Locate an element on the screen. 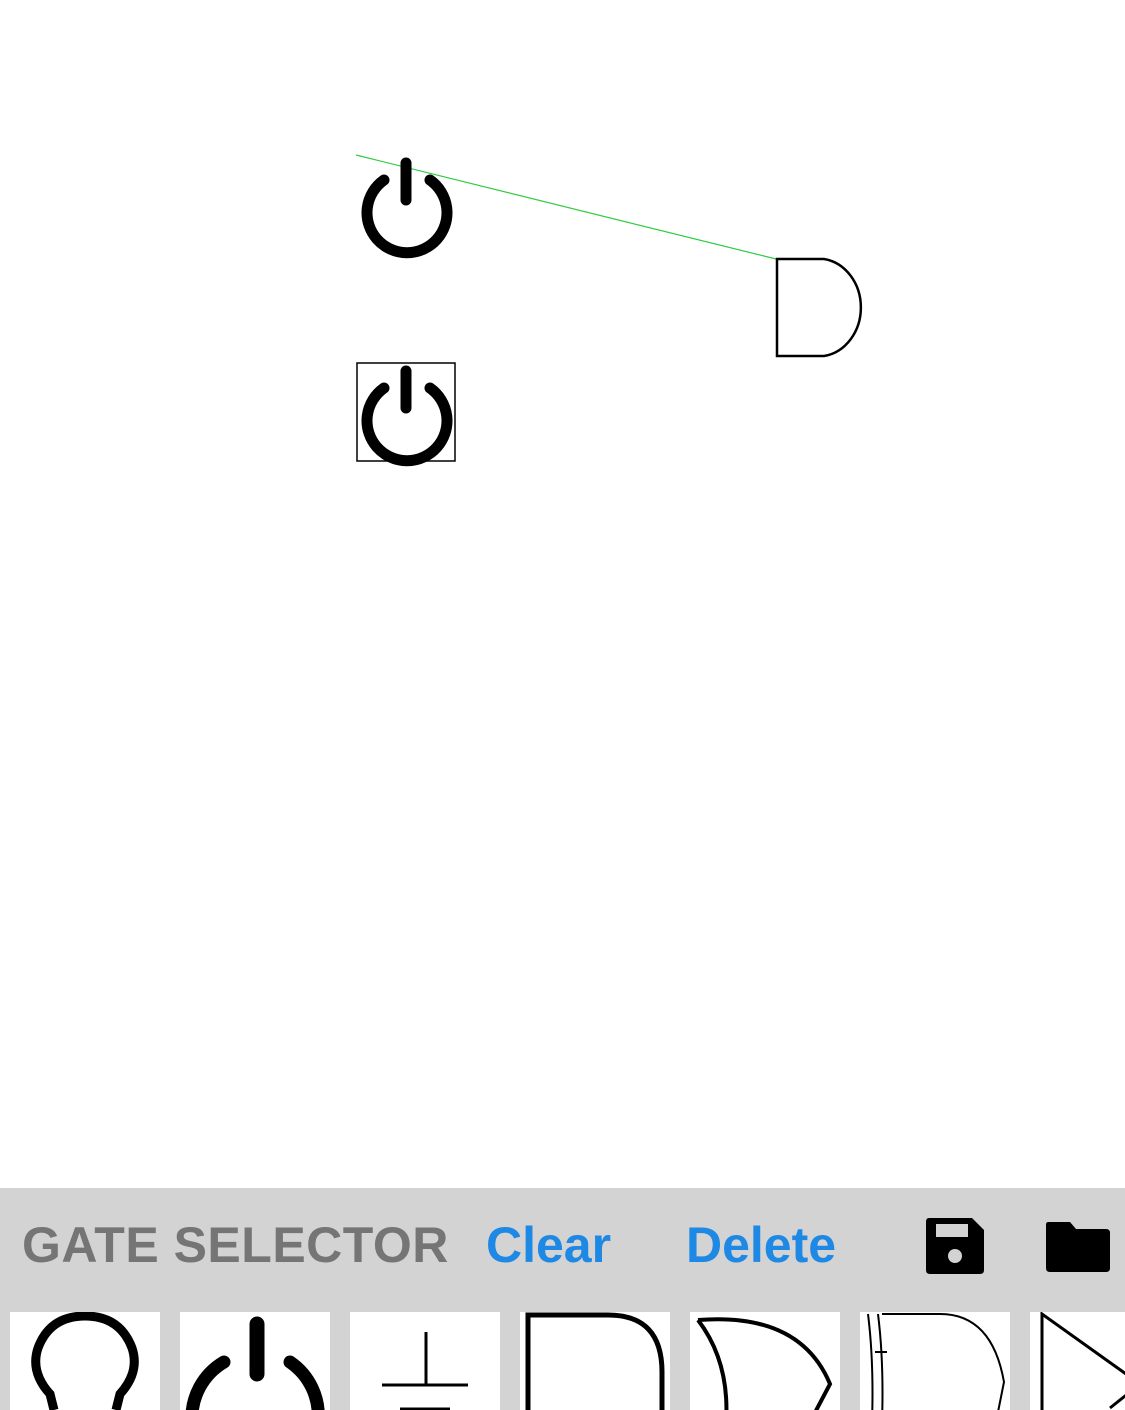  wire is located at coordinates (566, 207).